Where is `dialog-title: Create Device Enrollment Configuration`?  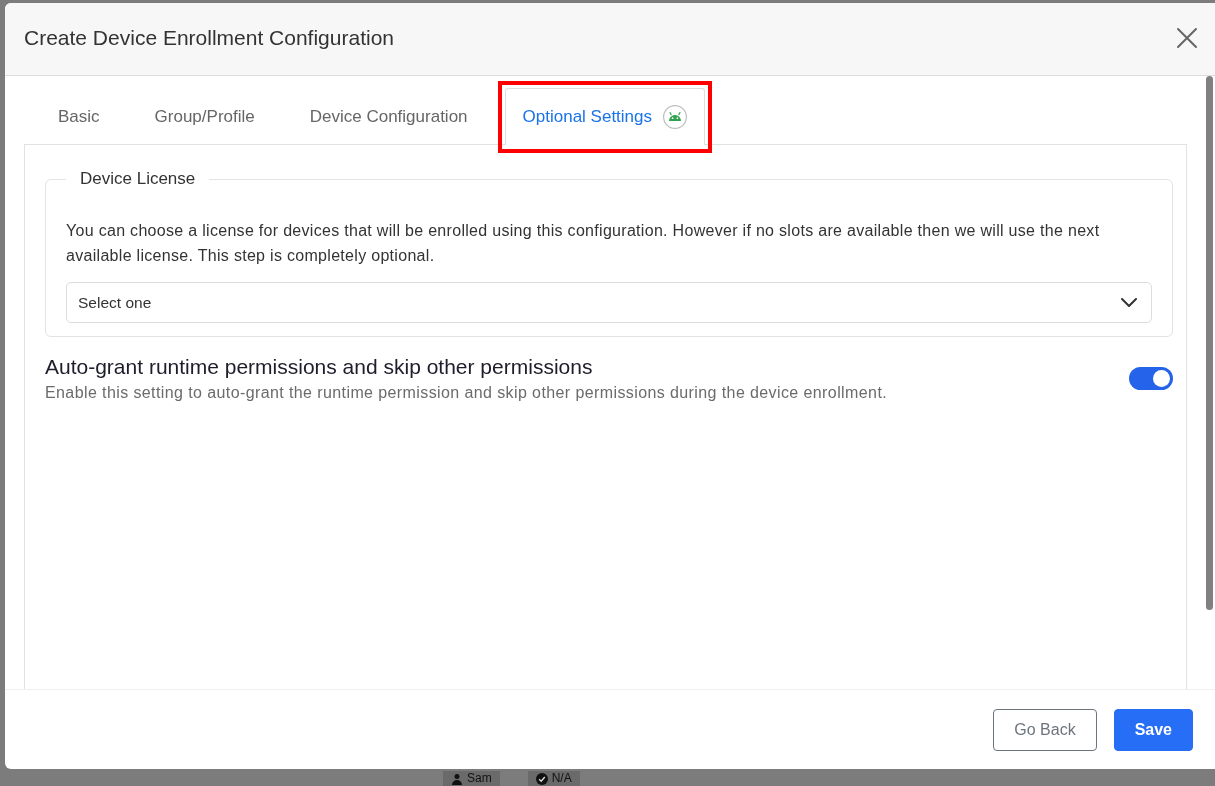 dialog-title: Create Device Enrollment Configuration is located at coordinates (209, 38).